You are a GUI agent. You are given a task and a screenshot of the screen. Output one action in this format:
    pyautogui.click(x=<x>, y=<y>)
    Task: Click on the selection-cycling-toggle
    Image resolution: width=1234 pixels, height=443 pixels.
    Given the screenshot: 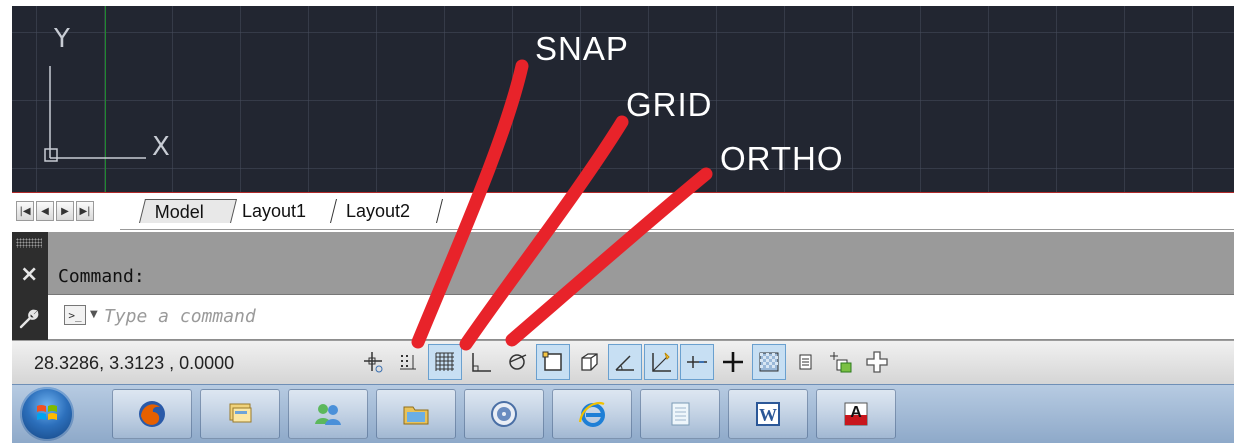 What is the action you would take?
    pyautogui.click(x=841, y=362)
    